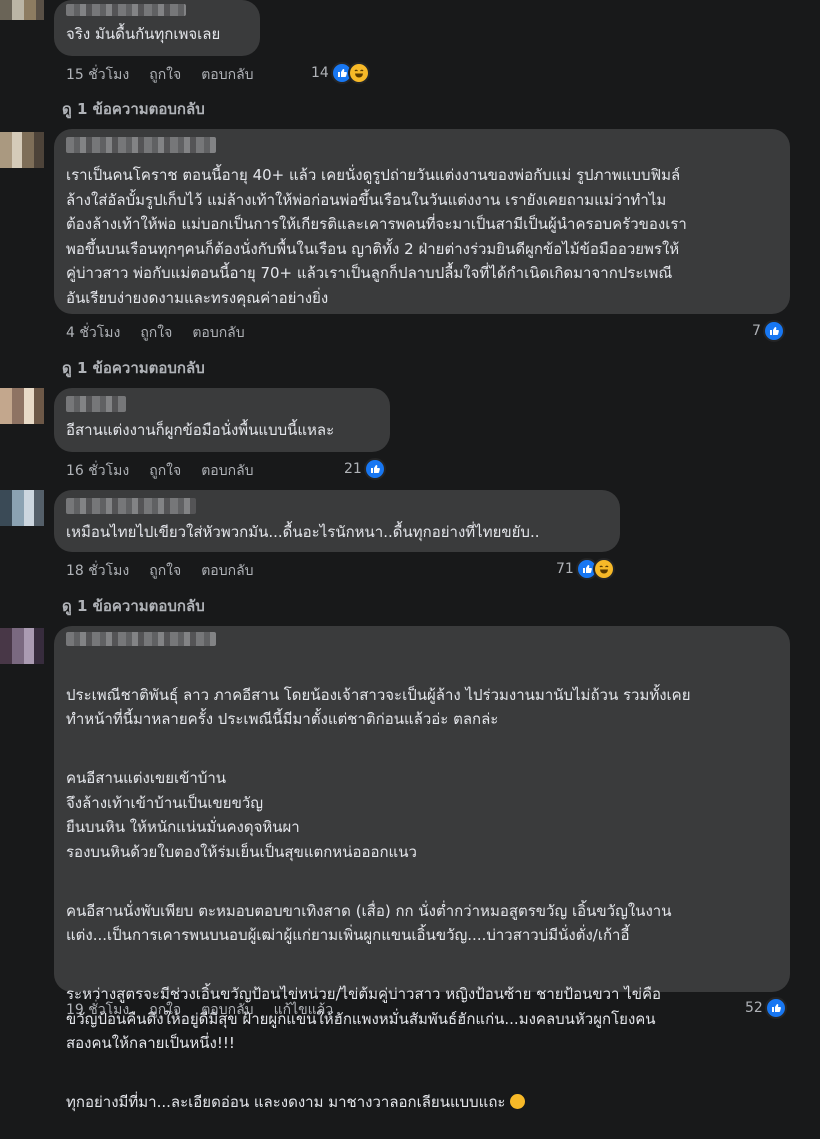 The image size is (820, 1139). What do you see at coordinates (304, 1010) in the screenshot?
I see `edited-label: แก้ไขแล้ว` at bounding box center [304, 1010].